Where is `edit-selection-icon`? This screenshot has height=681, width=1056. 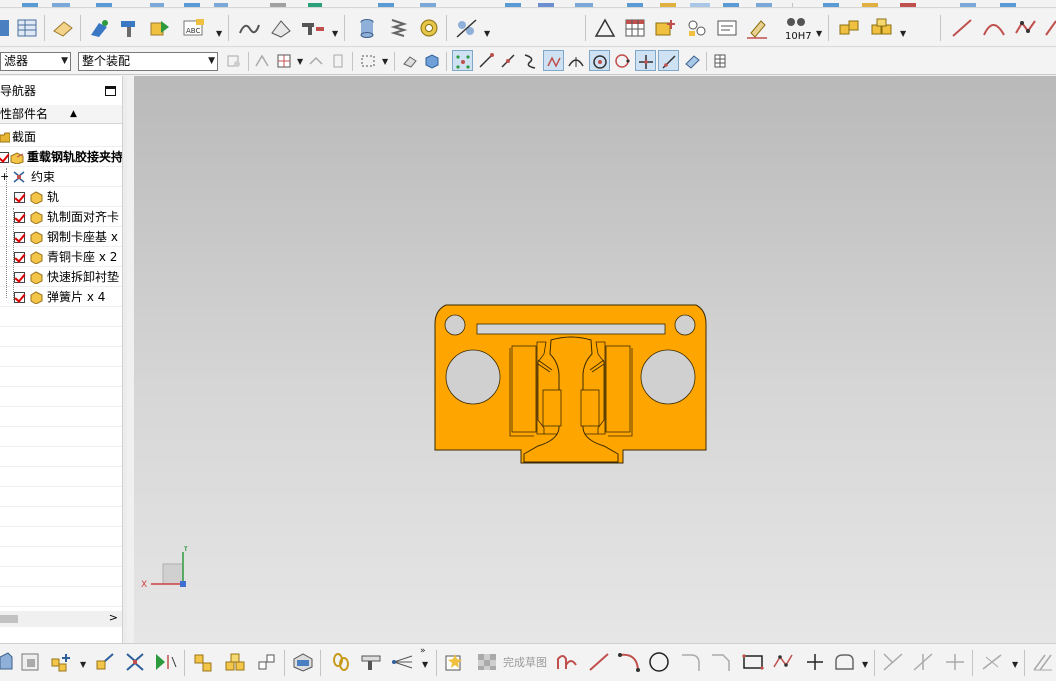 edit-selection-icon is located at coordinates (338, 61).